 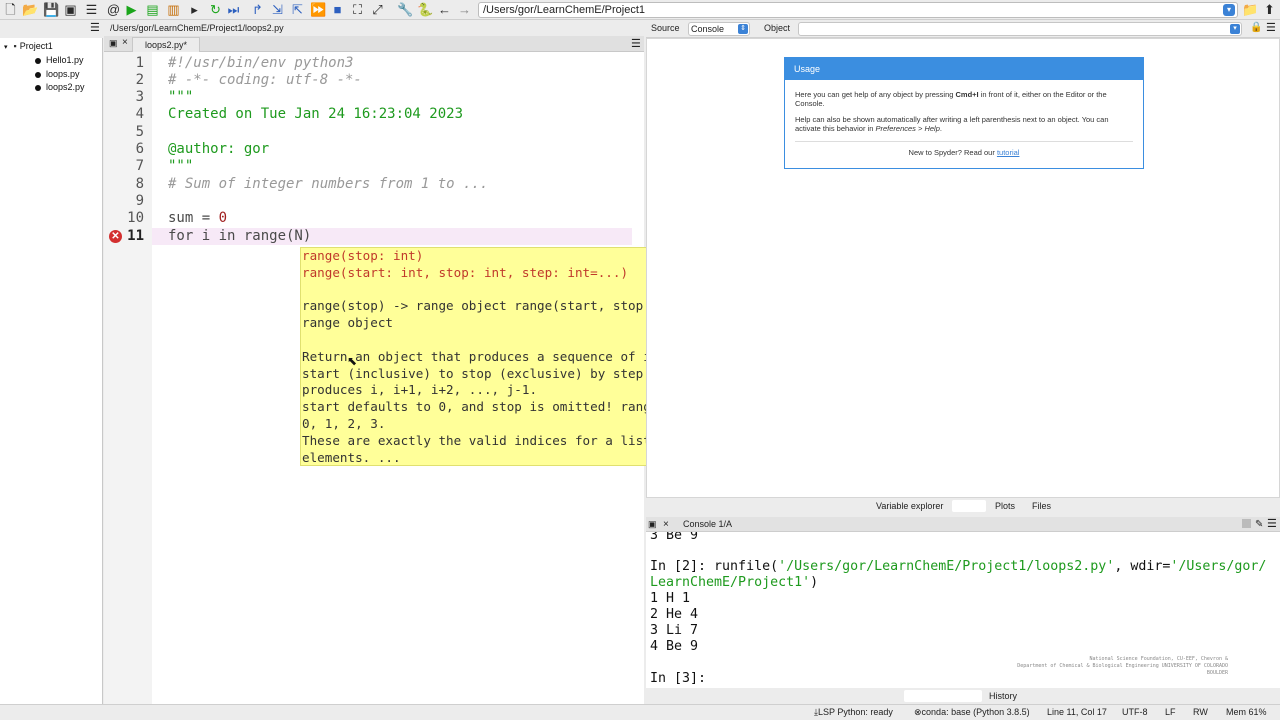 What do you see at coordinates (65, 60) in the screenshot?
I see `file-label: Hello1.py` at bounding box center [65, 60].